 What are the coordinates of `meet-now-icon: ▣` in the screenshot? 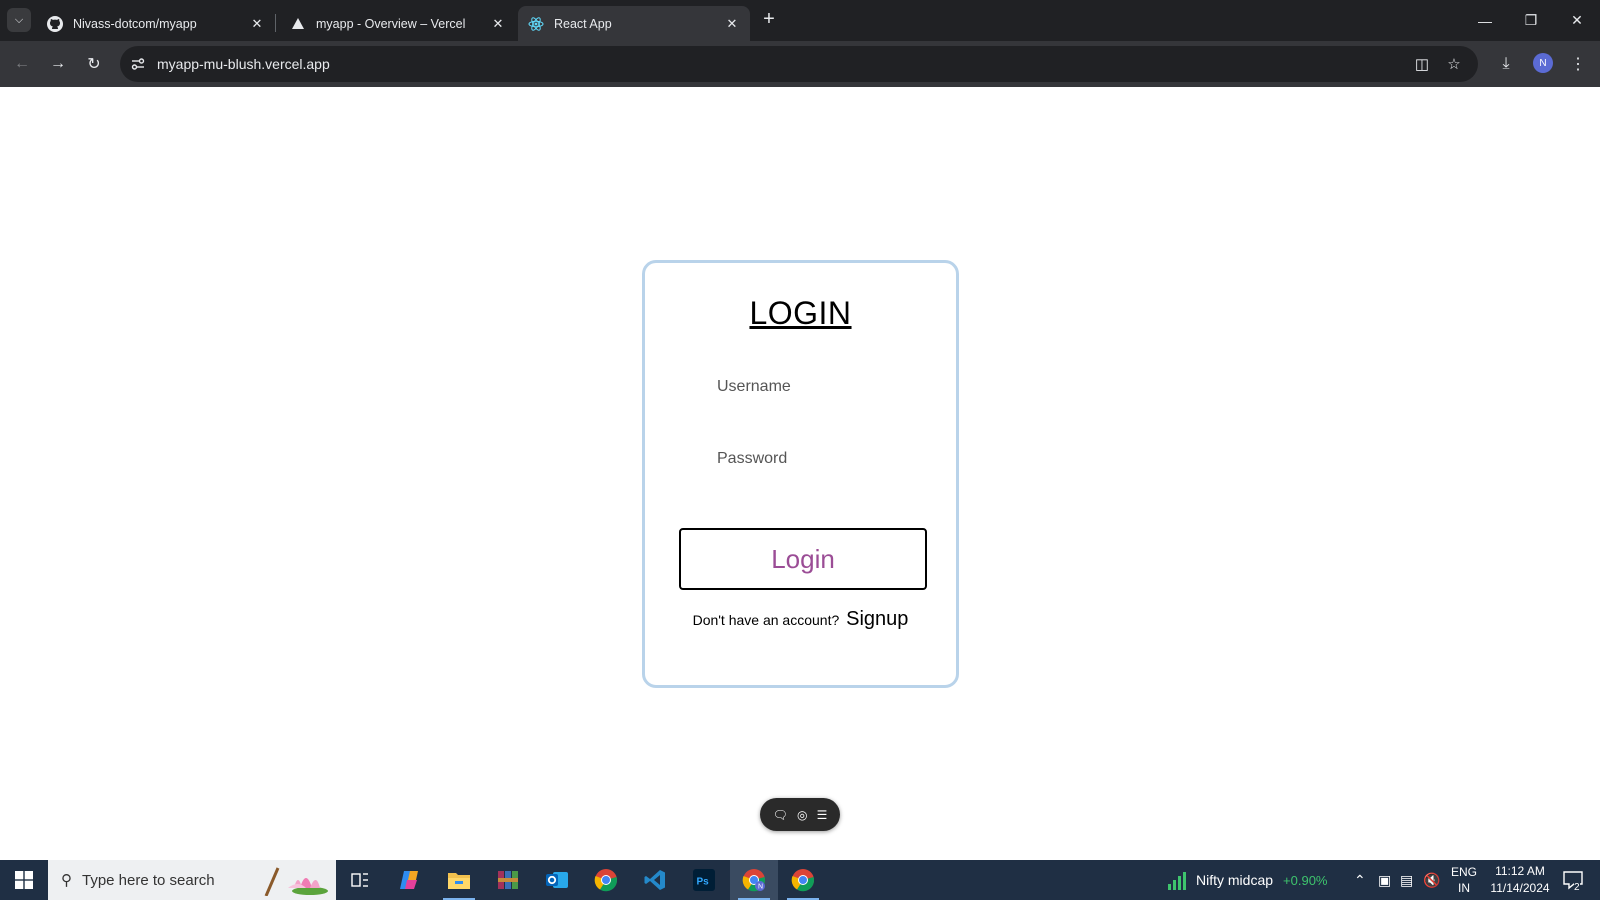 It's located at (1384, 880).